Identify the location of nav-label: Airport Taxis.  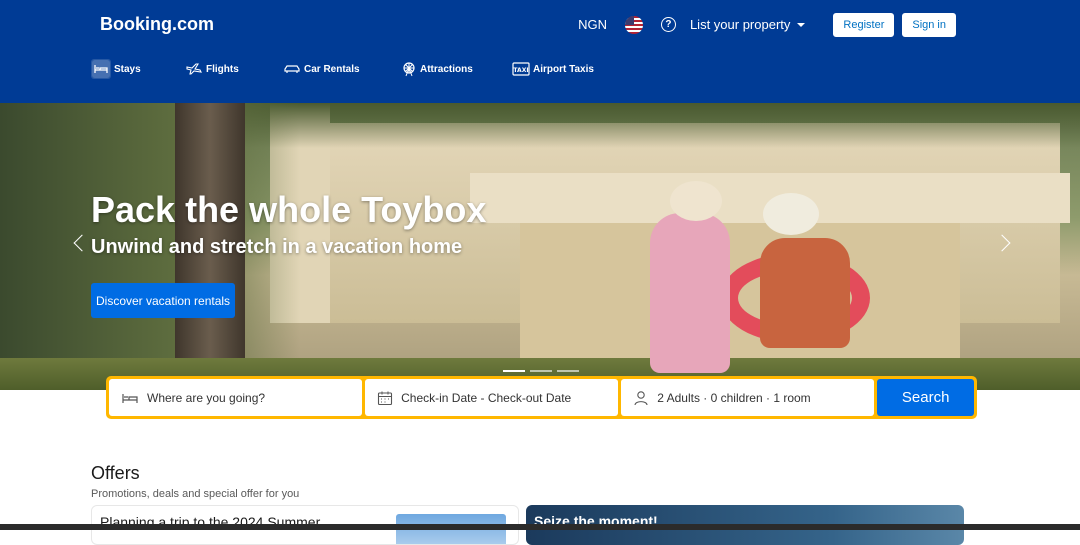
(563, 69).